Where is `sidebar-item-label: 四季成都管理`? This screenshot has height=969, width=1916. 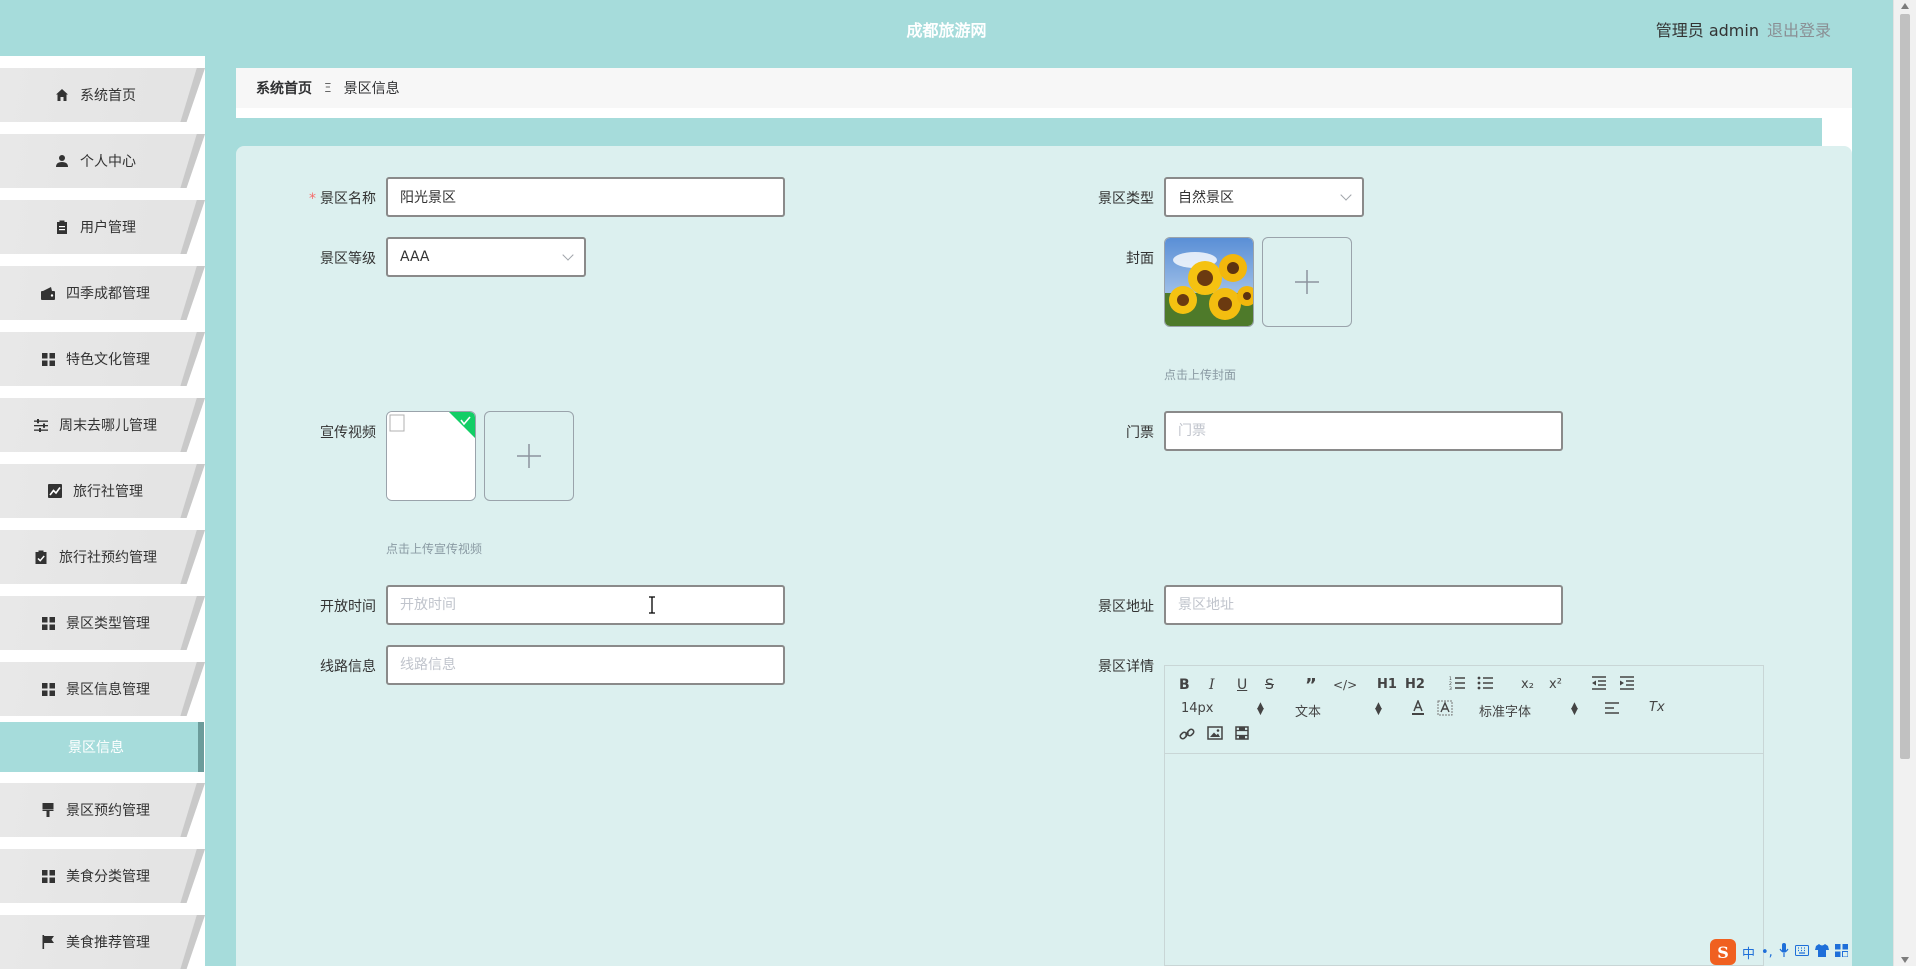 sidebar-item-label: 四季成都管理 is located at coordinates (108, 294).